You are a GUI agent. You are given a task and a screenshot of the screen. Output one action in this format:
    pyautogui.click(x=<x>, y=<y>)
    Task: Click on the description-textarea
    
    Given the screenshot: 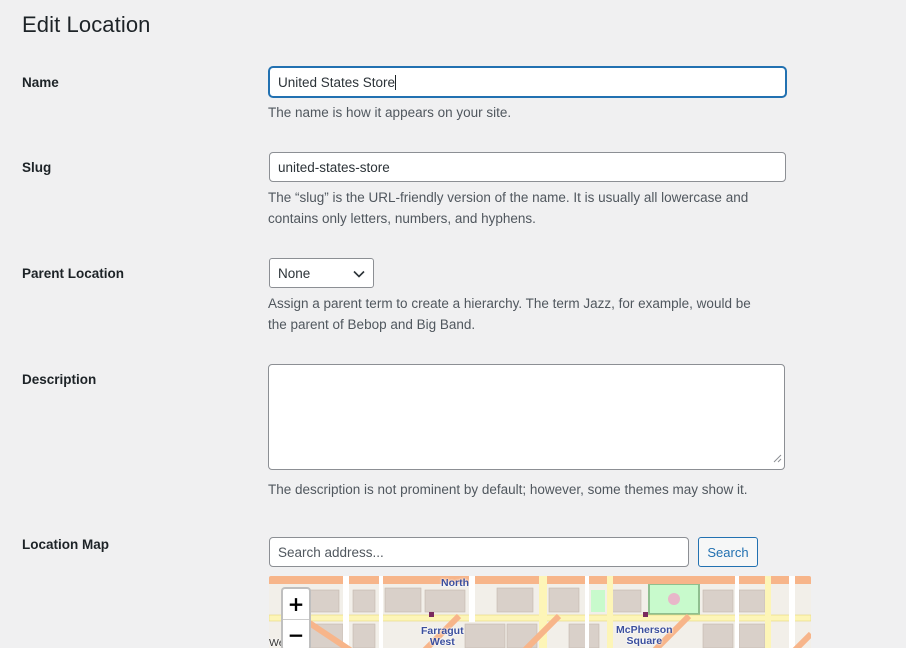 What is the action you would take?
    pyautogui.click(x=526, y=417)
    